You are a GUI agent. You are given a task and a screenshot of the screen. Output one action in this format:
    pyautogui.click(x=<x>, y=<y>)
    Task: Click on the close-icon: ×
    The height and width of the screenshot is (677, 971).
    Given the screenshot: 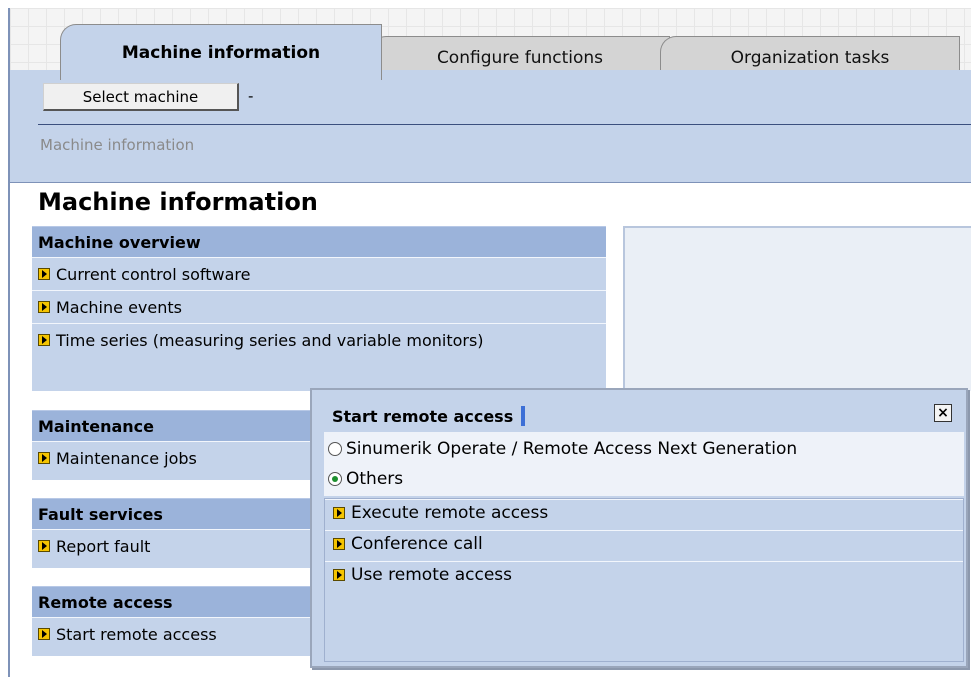 What is the action you would take?
    pyautogui.click(x=943, y=413)
    